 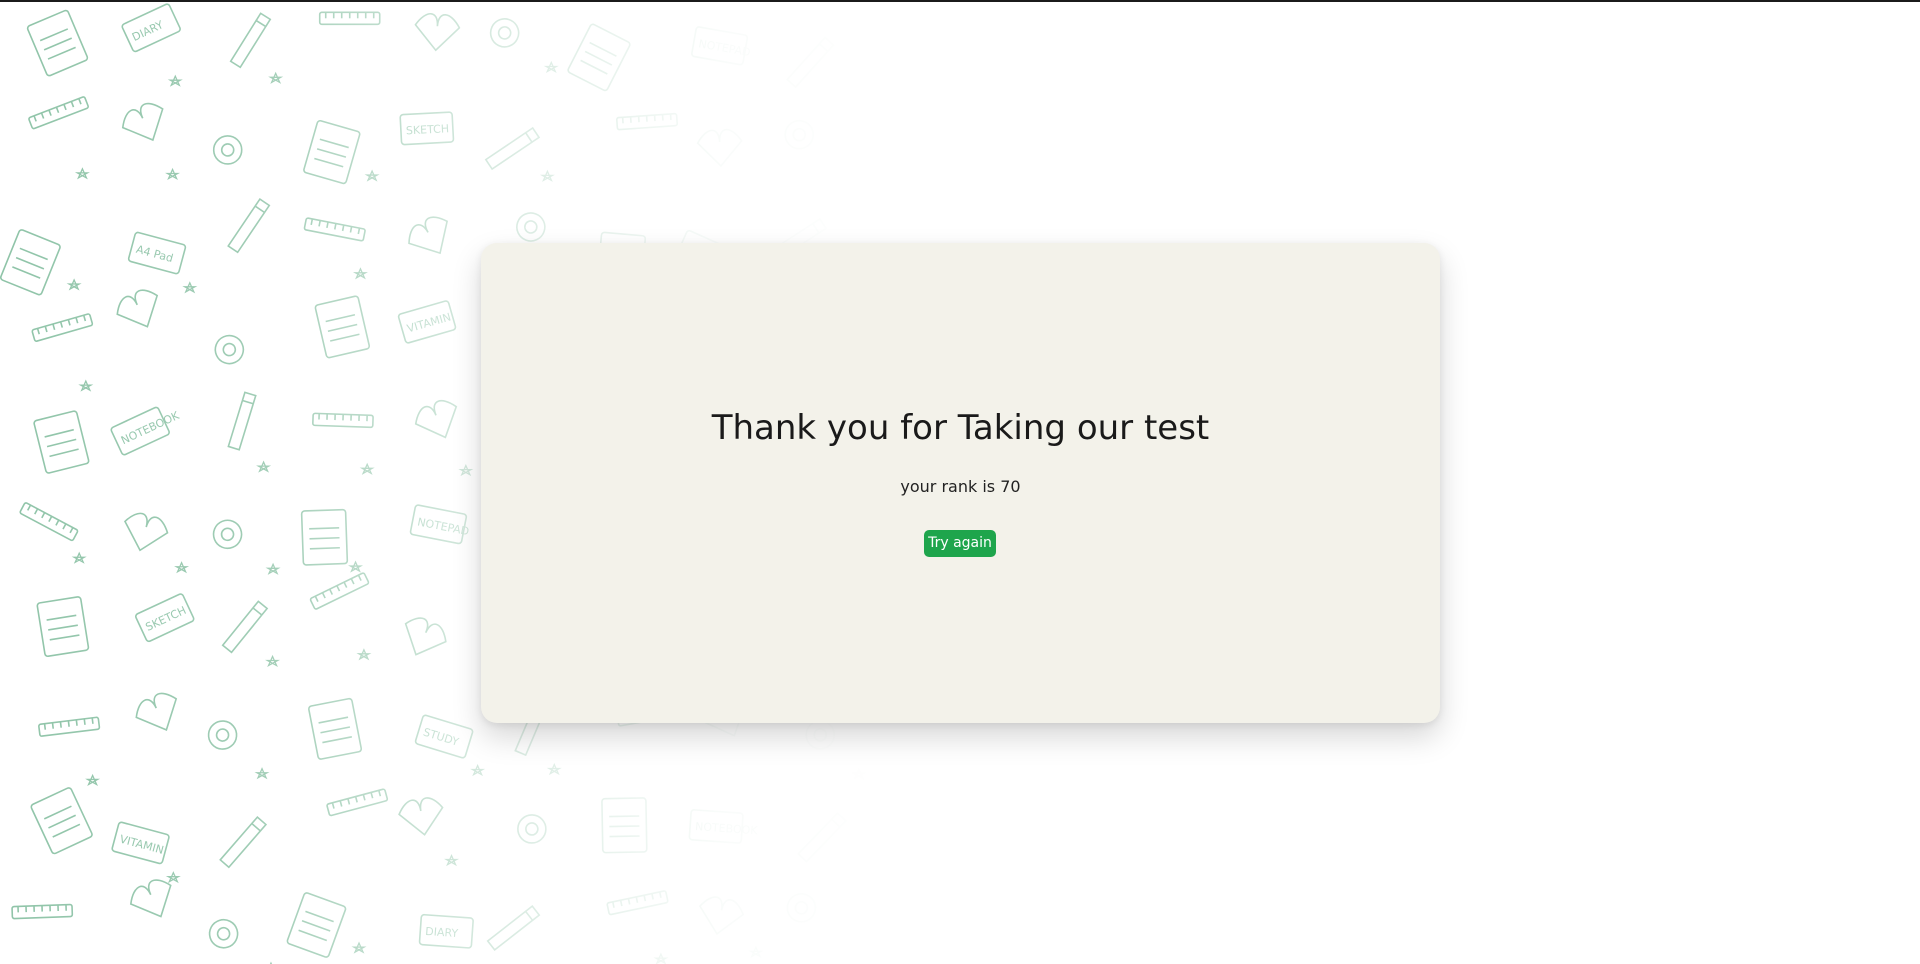 I want to click on try-again-button: Try again, so click(x=960, y=543).